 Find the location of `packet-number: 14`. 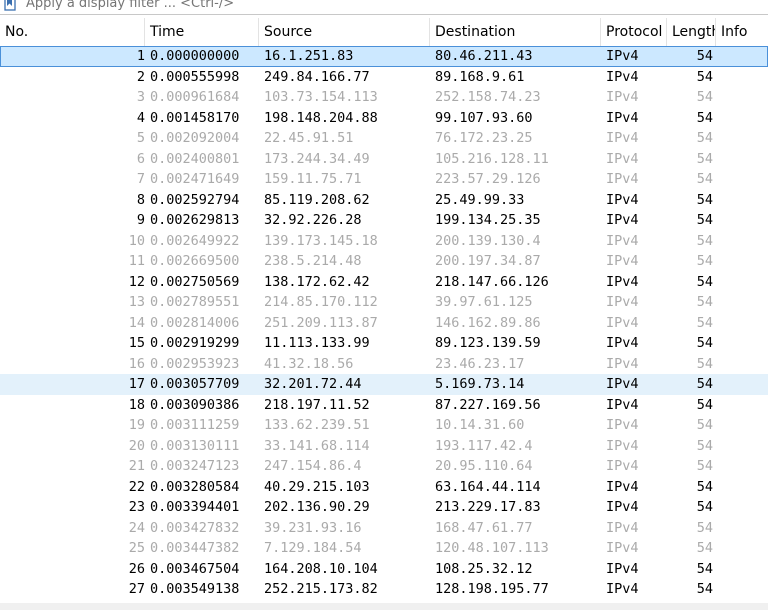

packet-number: 14 is located at coordinates (136, 322).